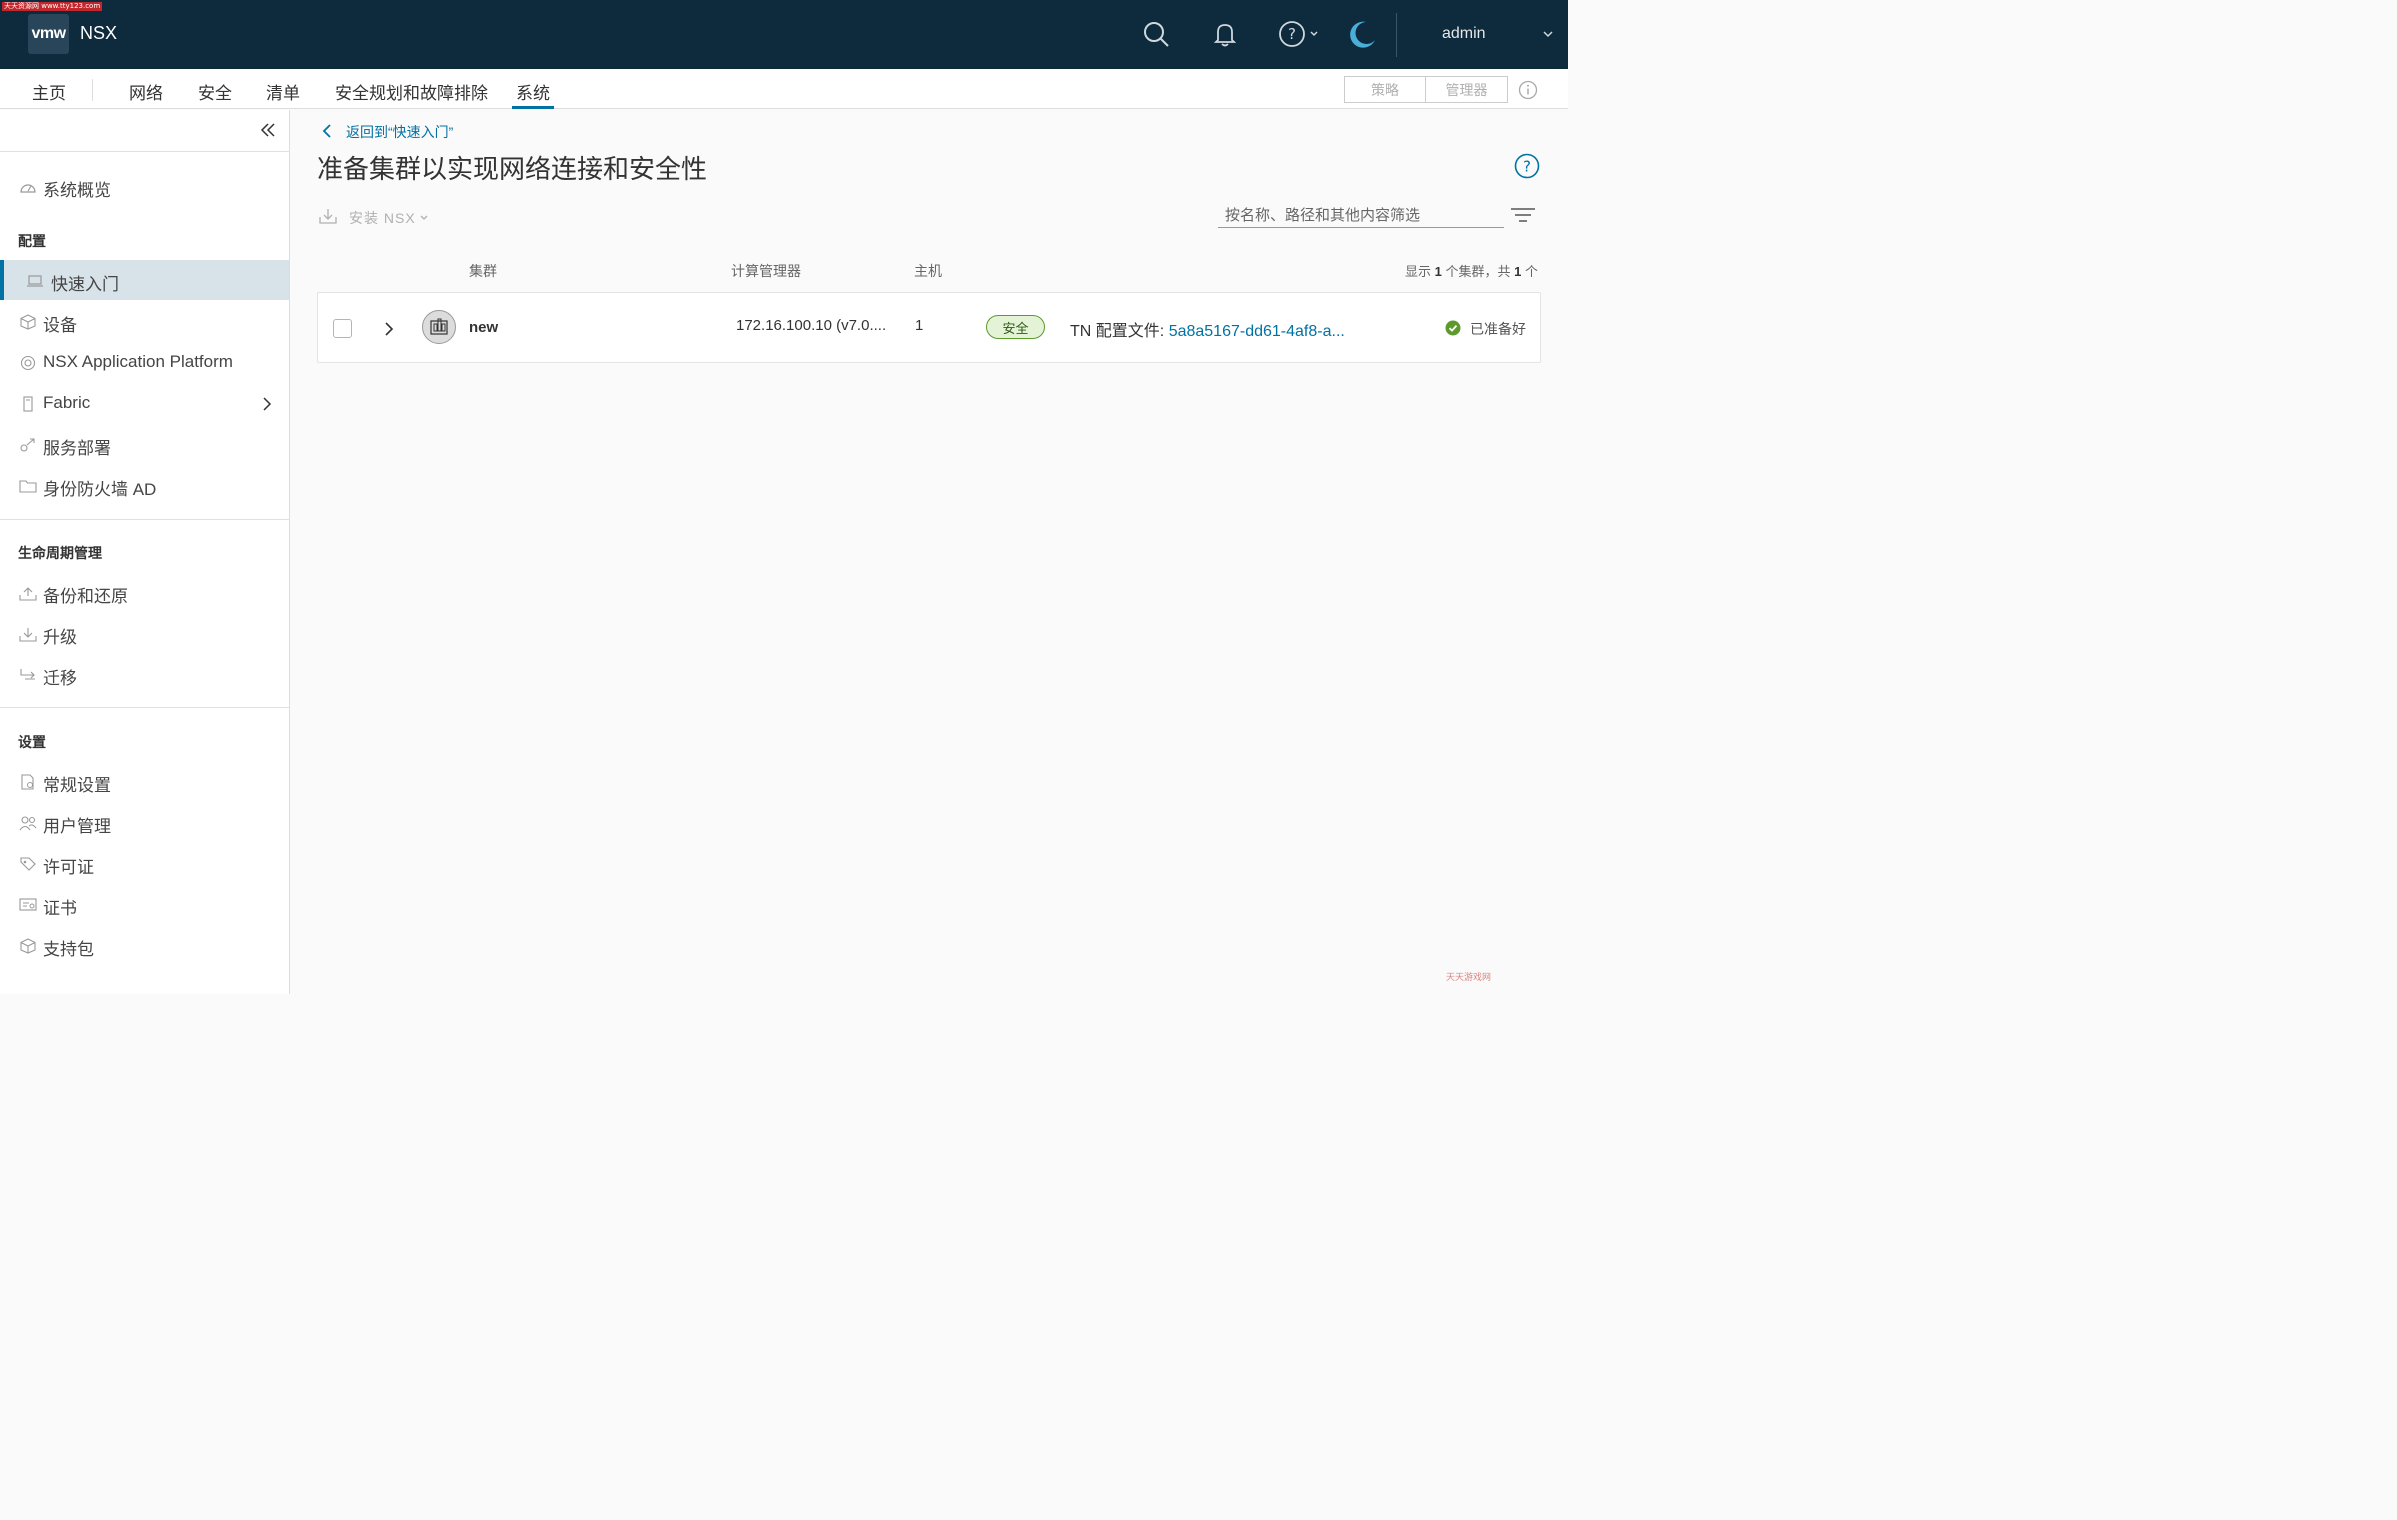 The image size is (2397, 1520). Describe the element at coordinates (28, 363) in the screenshot. I see `platform-icon` at that location.